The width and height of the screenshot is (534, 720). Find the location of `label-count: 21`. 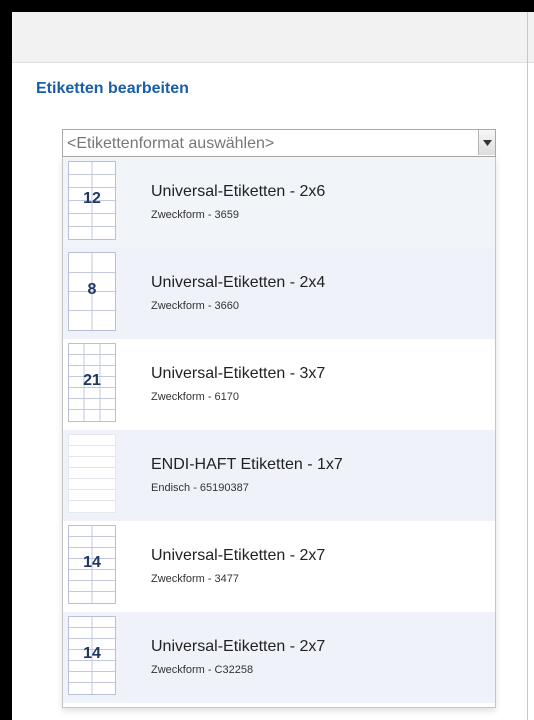

label-count: 21 is located at coordinates (92, 380).